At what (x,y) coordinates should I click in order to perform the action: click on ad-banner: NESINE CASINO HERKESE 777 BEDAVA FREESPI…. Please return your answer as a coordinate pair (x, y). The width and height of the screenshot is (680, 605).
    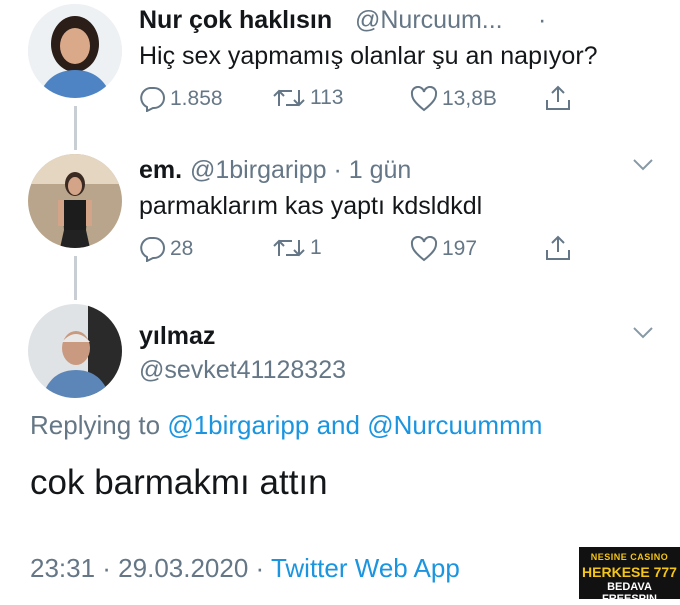
    Looking at the image, I should click on (629, 576).